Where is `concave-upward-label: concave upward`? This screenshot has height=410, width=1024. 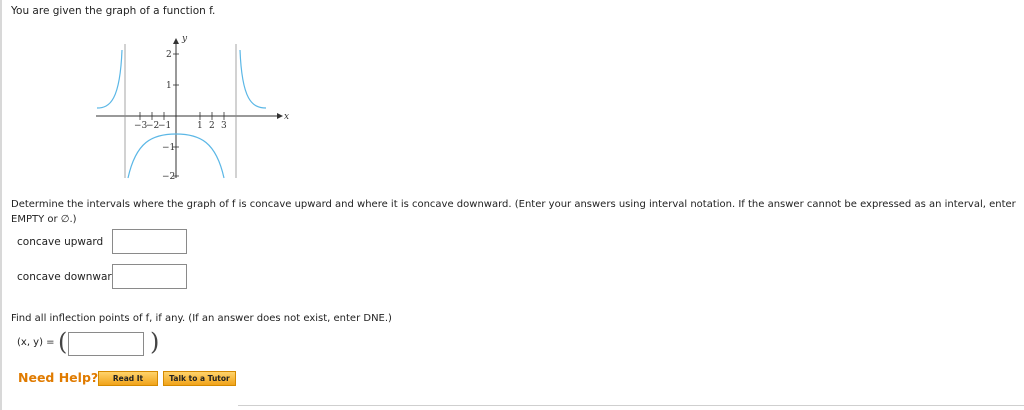
concave-upward-label: concave upward is located at coordinates (60, 242).